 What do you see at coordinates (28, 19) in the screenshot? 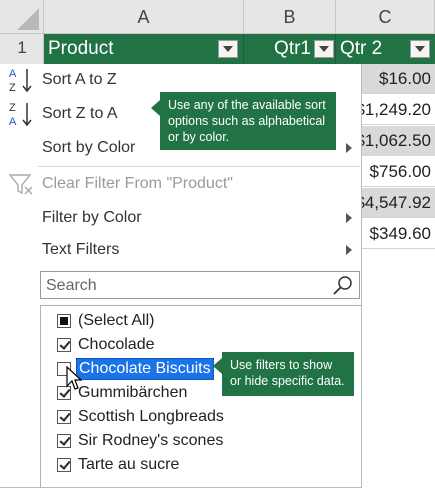
I see `select-all-triangle-icon` at bounding box center [28, 19].